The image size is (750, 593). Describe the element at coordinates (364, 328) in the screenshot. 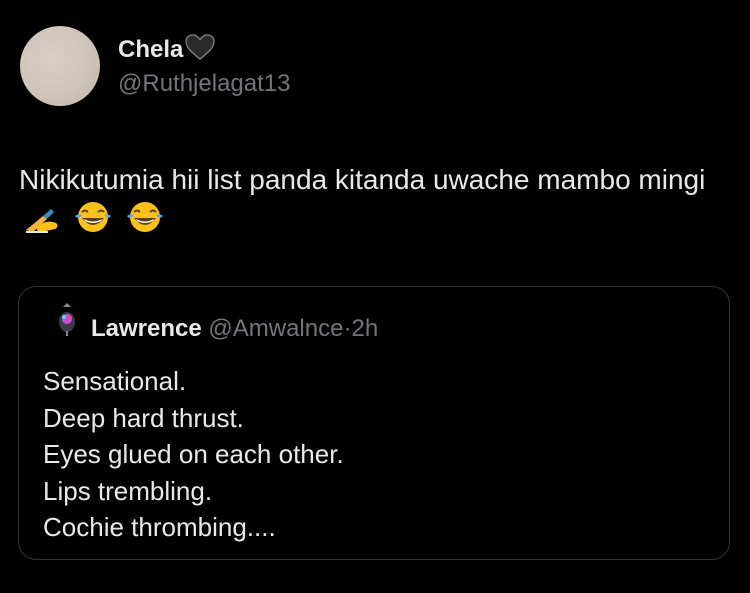

I see `quoted-tweet-time: 2h` at that location.